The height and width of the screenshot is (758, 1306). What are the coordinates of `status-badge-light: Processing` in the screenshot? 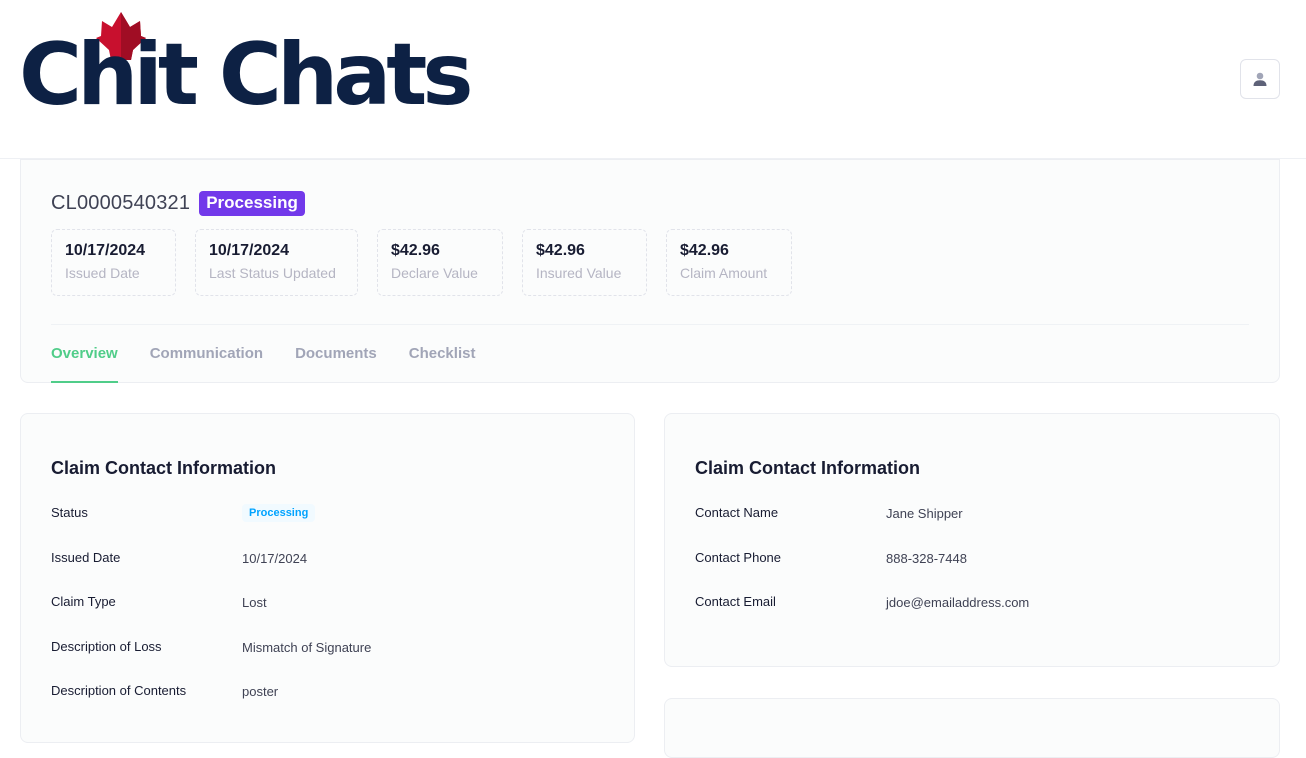 It's located at (279, 513).